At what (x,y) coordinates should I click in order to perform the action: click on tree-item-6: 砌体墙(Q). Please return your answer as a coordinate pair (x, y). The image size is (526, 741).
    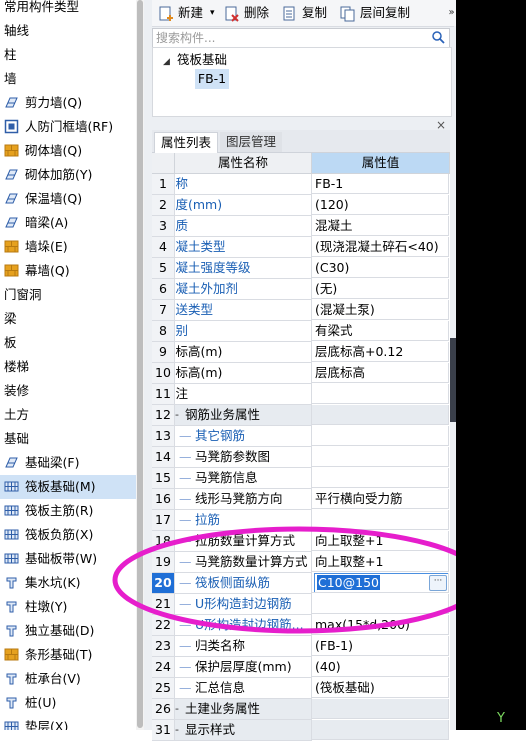
    Looking at the image, I should click on (41, 151).